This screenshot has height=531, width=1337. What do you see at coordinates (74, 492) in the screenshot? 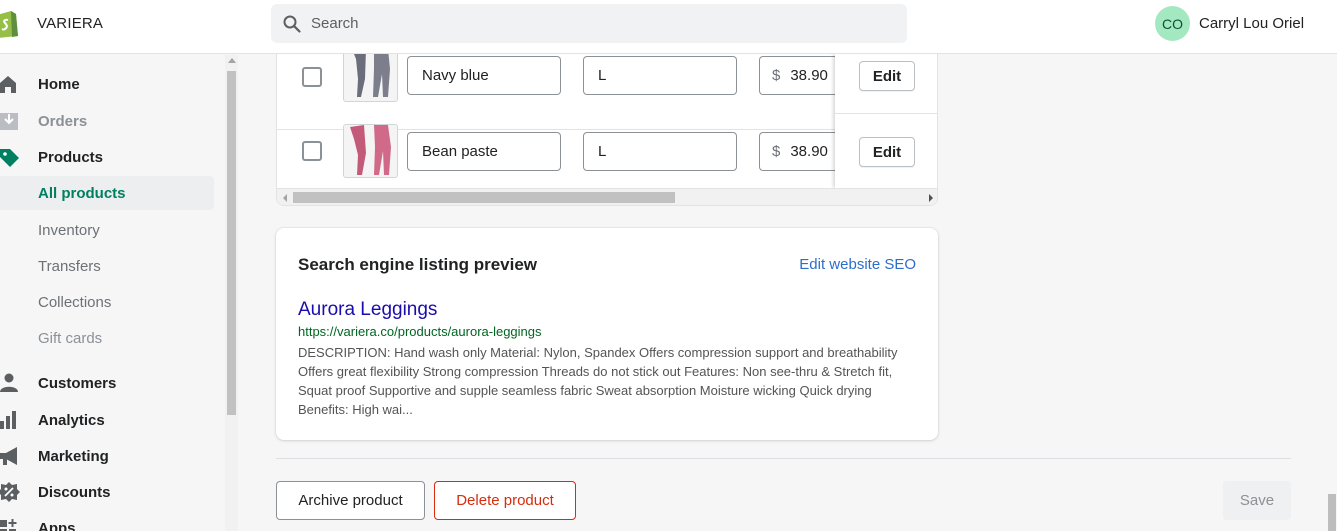
I see `sidebar-item-label: Discounts` at bounding box center [74, 492].